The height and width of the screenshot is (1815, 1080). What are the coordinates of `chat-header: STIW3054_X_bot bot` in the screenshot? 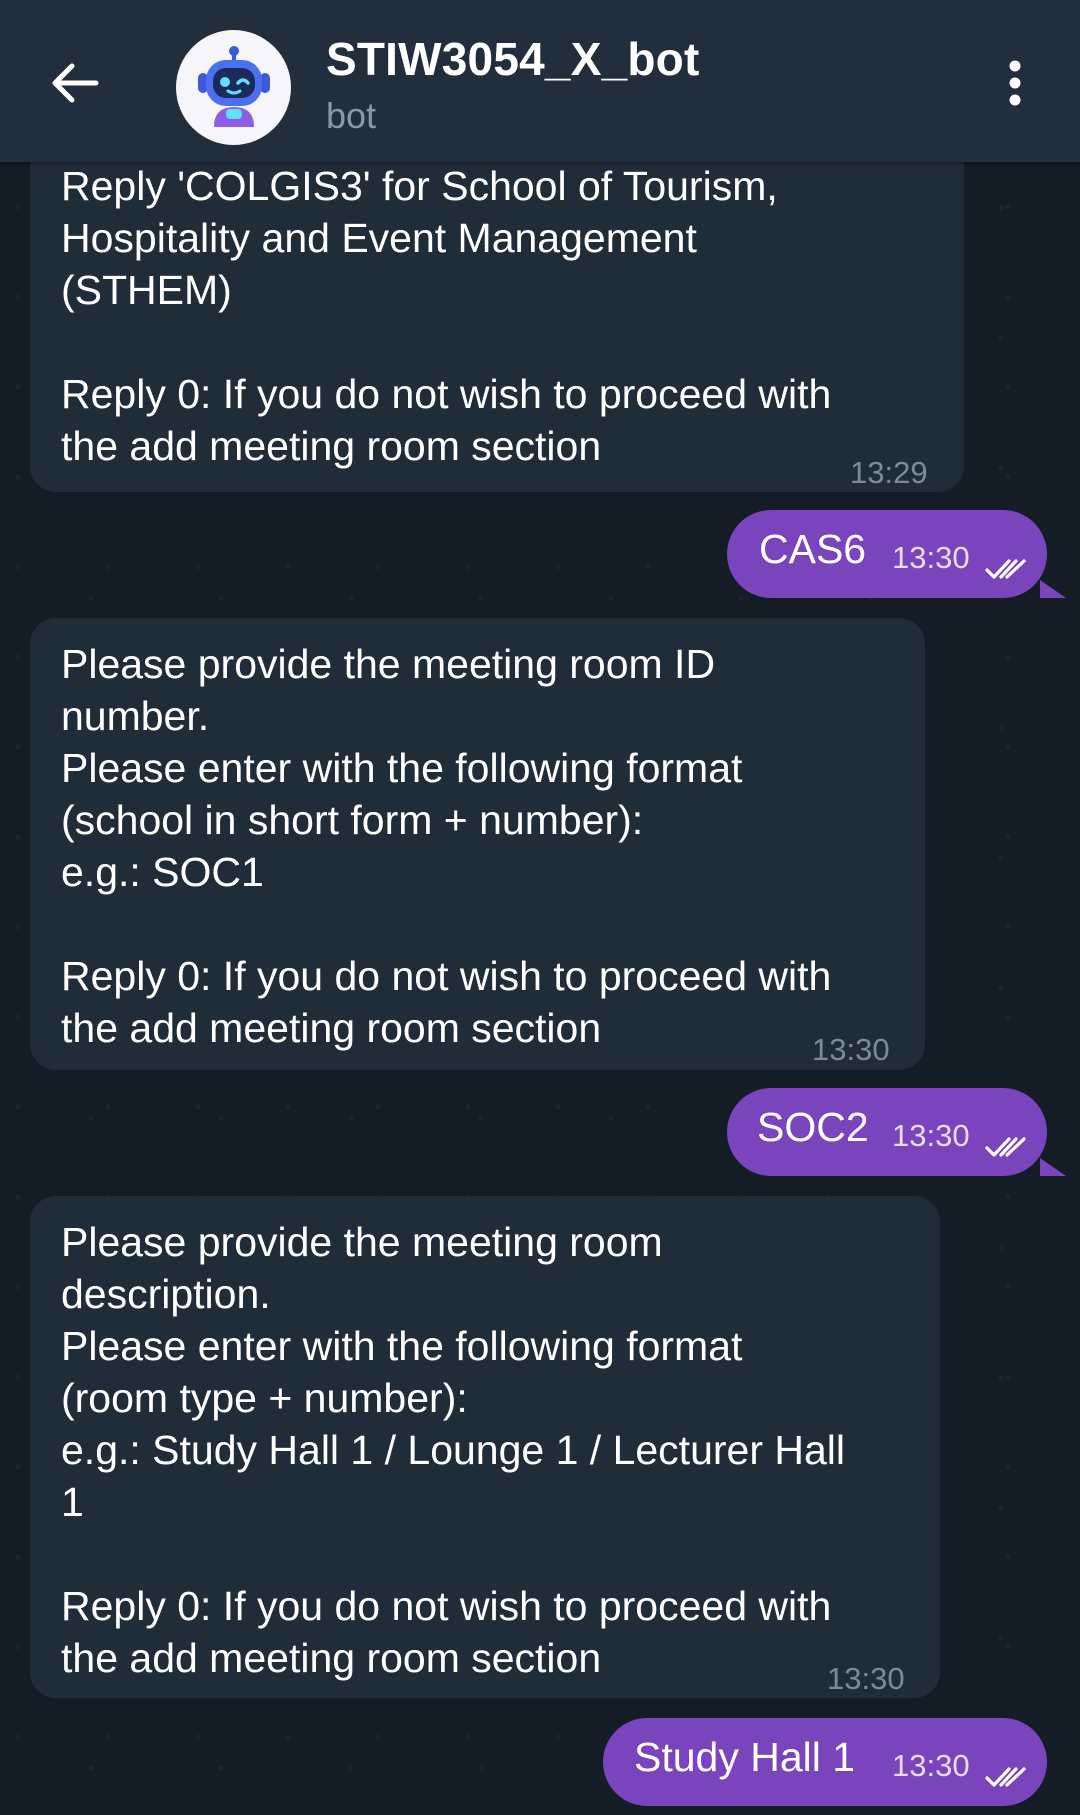 It's located at (540, 81).